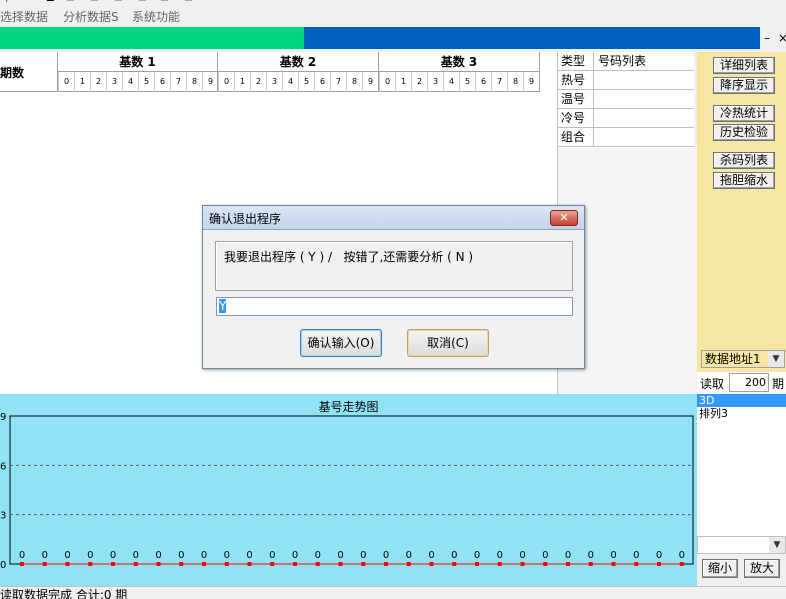 The image size is (786, 599). I want to click on menu-select-data: 选择数据, so click(24, 16).